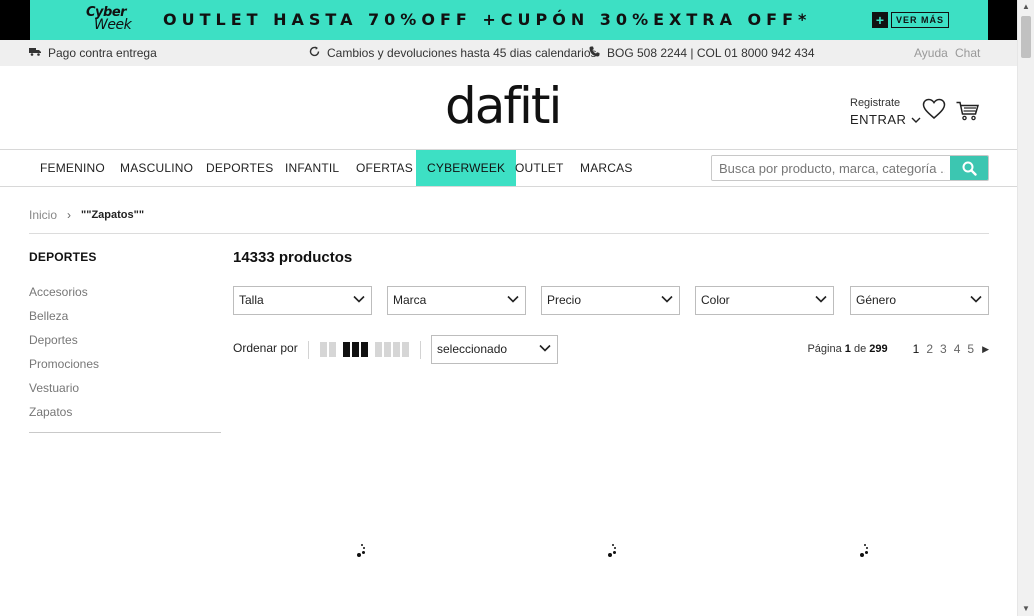 This screenshot has width=1034, height=616. Describe the element at coordinates (610, 300) in the screenshot. I see `filter-precio: Precio` at that location.